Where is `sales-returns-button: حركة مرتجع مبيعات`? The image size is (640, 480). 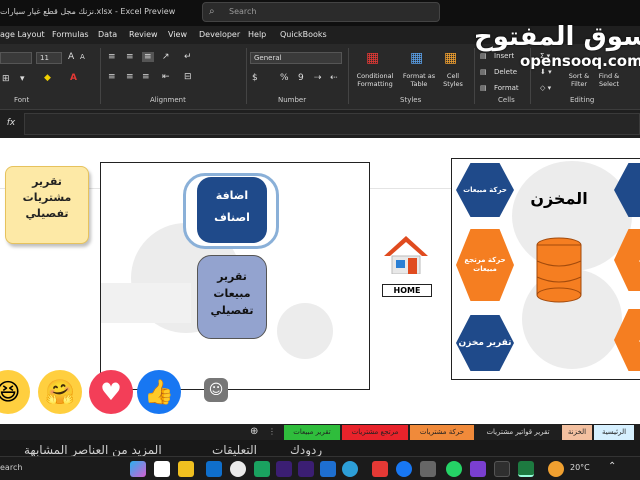
sales-returns-button: حركة مرتجع مبيعات is located at coordinates (485, 265).